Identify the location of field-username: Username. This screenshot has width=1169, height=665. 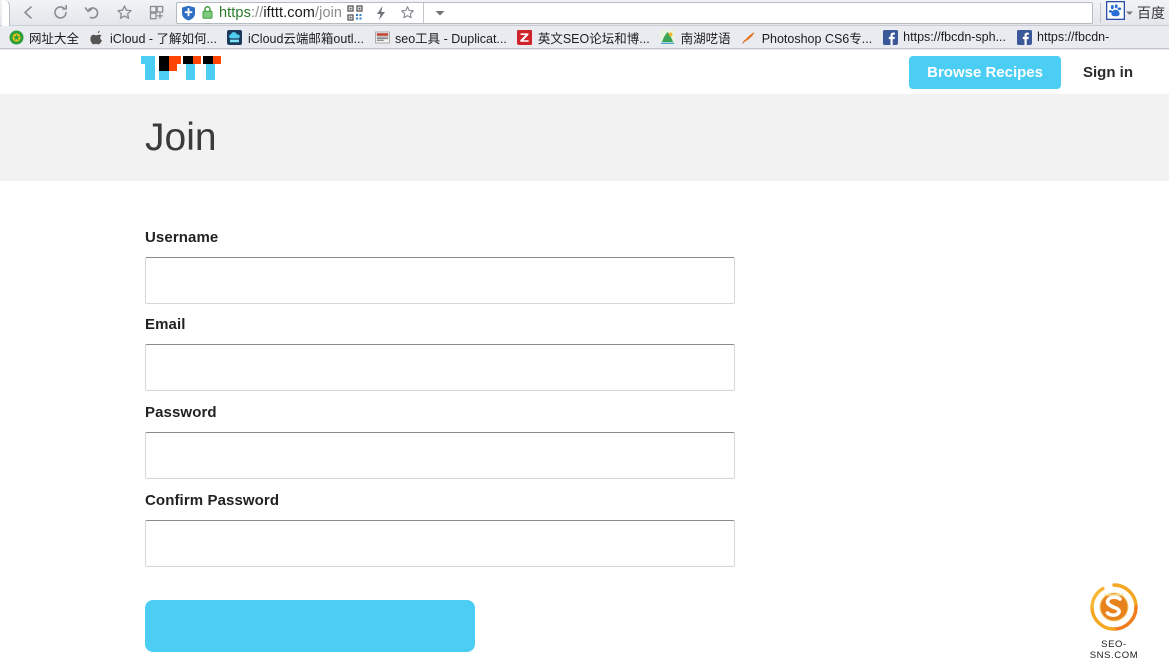
(657, 266).